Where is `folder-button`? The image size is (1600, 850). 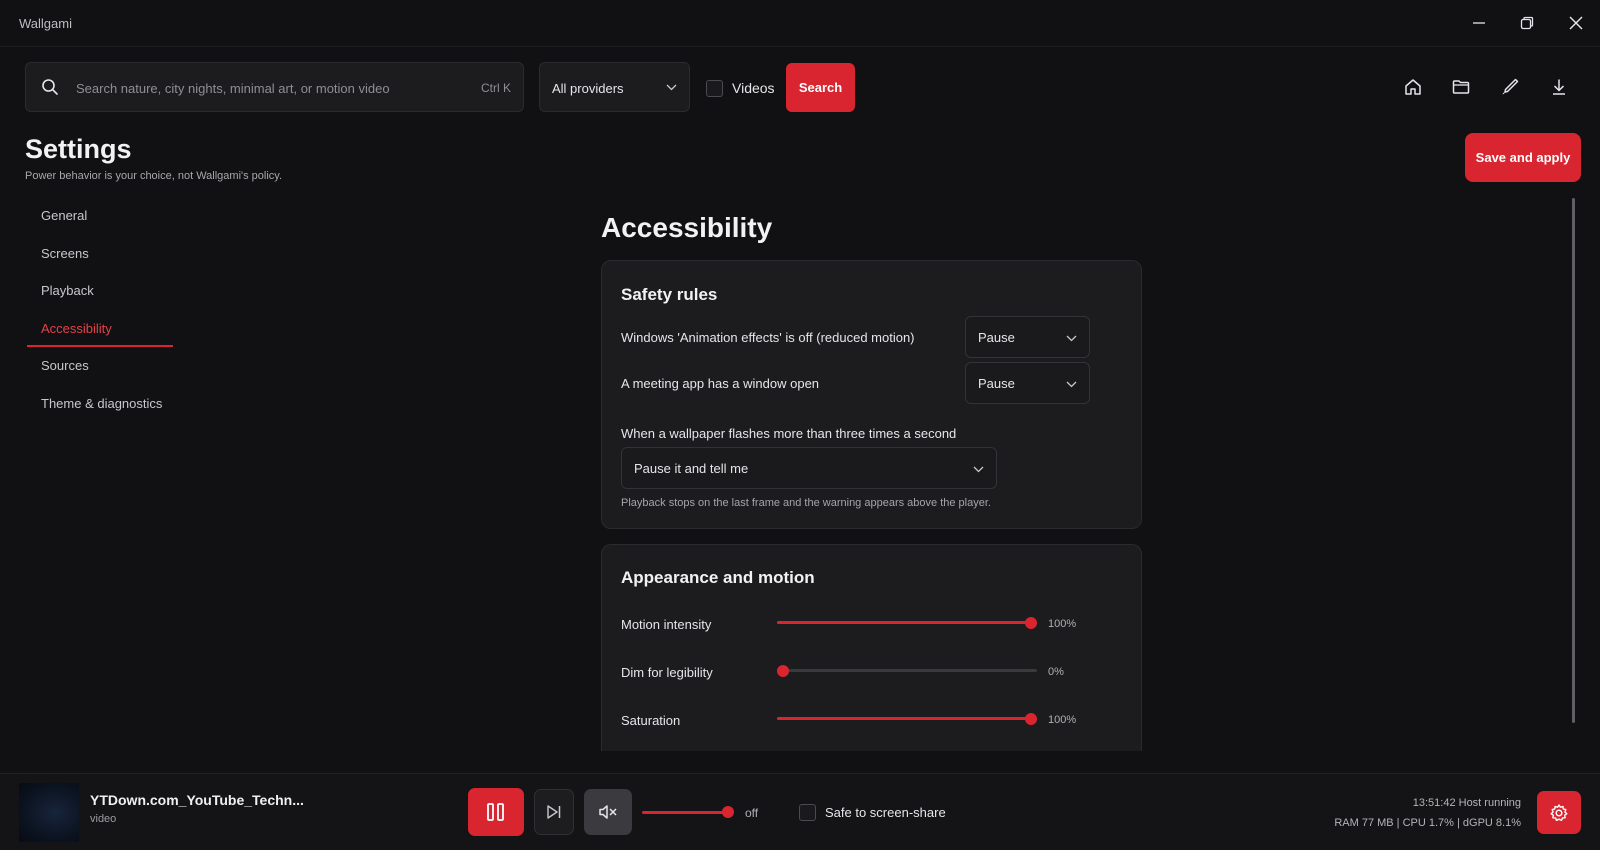
folder-button is located at coordinates (1461, 87).